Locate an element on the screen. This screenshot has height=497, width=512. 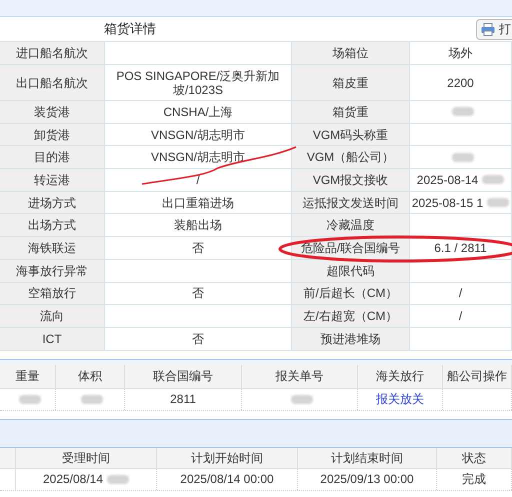
field-label: ICT is located at coordinates (52, 339).